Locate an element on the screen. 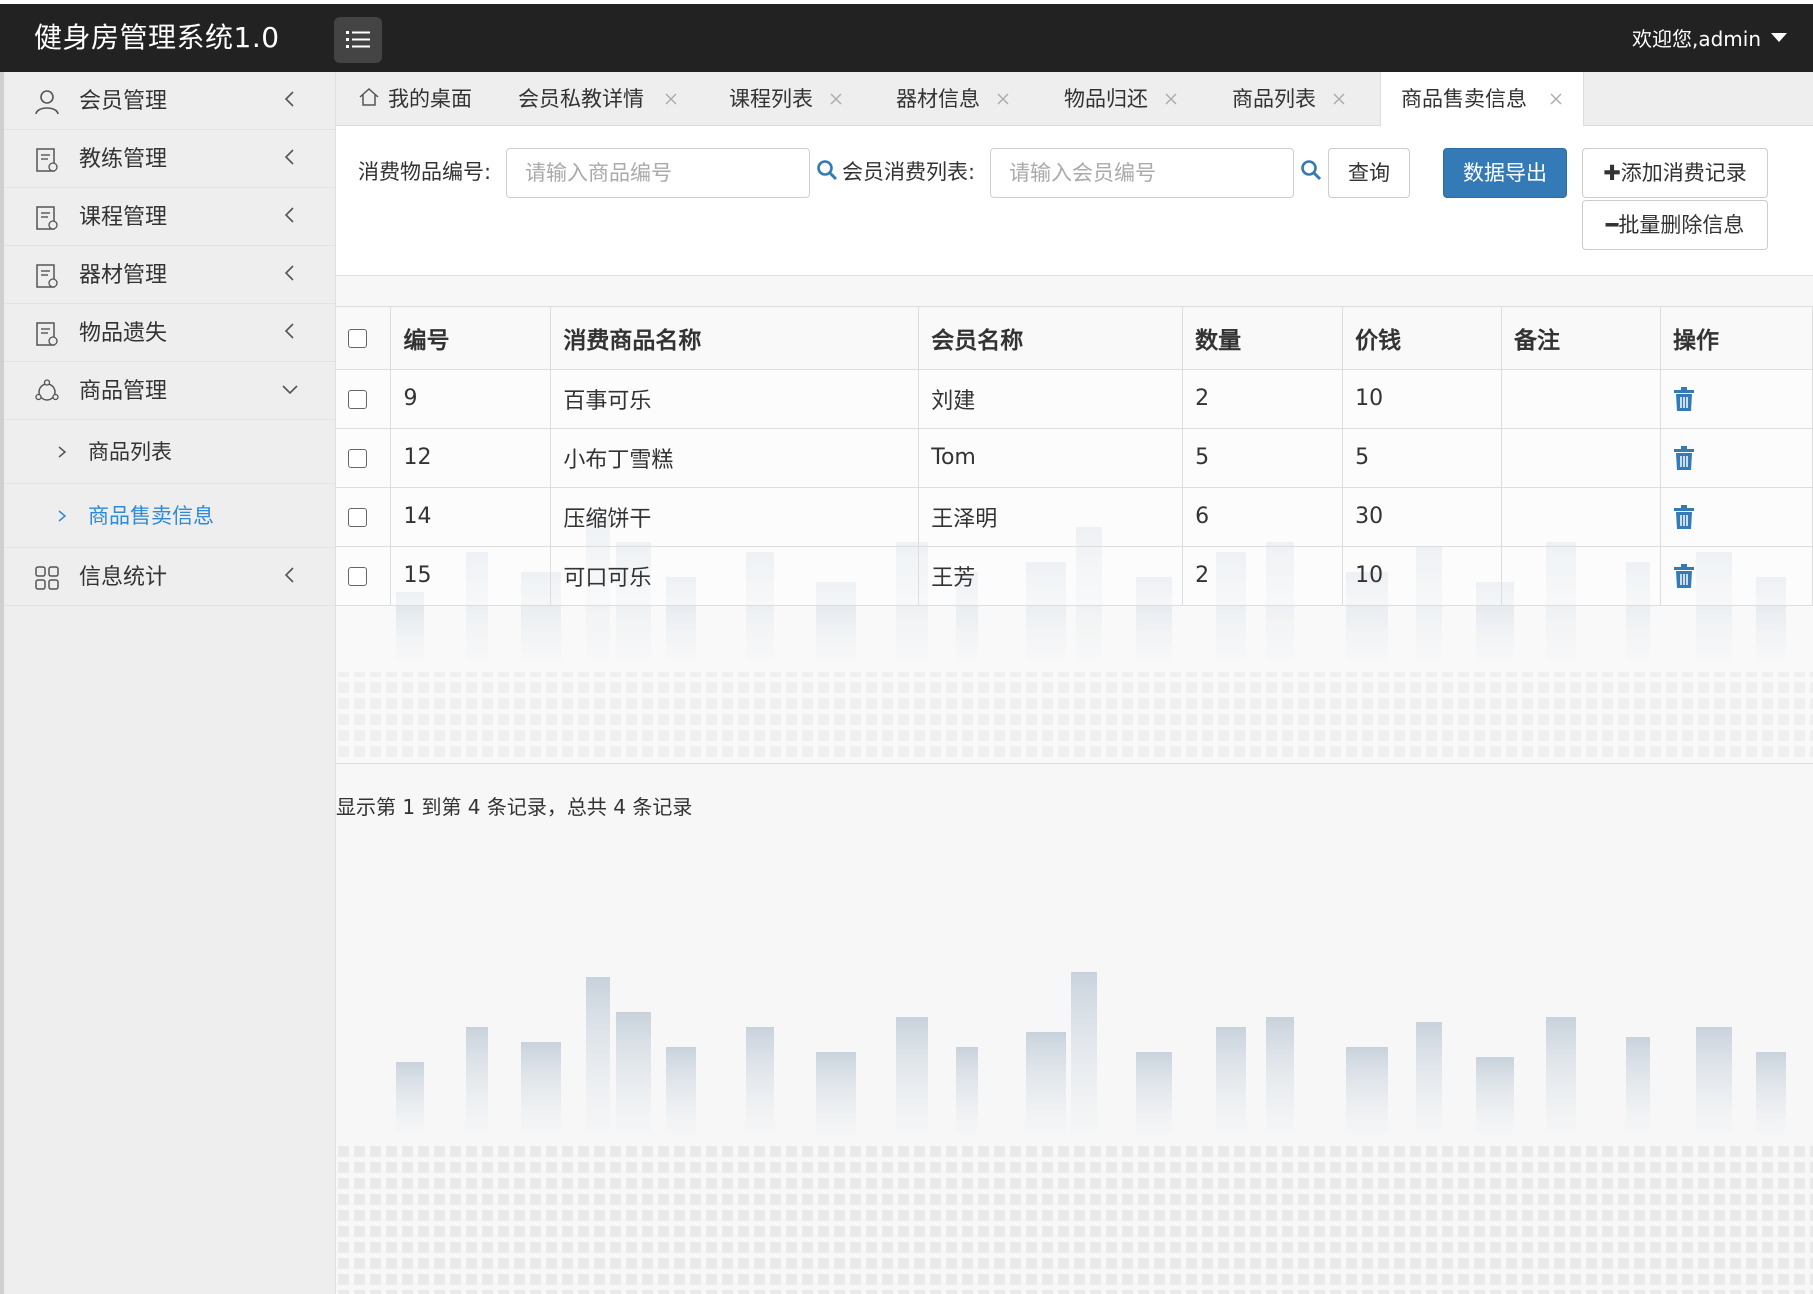 The height and width of the screenshot is (1294, 1813). tab-label: 课程列表 is located at coordinates (771, 99).